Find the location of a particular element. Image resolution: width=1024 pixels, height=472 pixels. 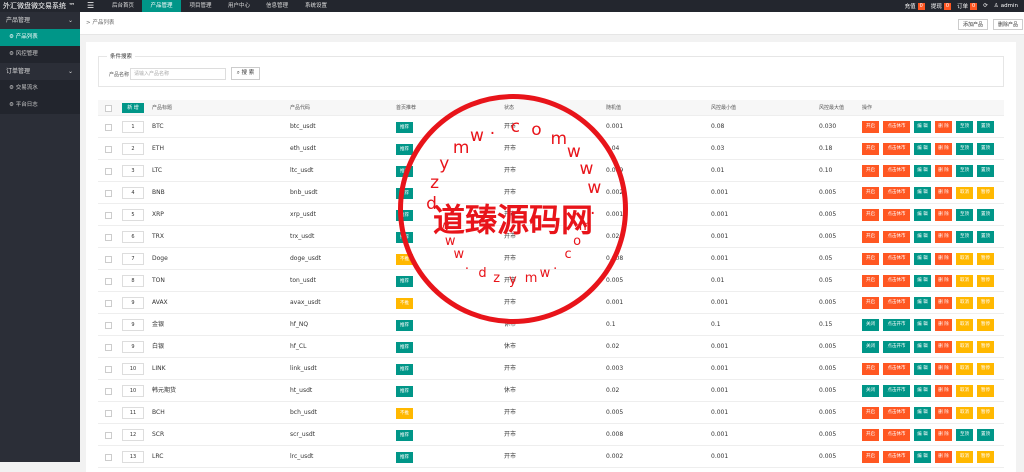

hamburger-icon: ☰ is located at coordinates (90, 6).